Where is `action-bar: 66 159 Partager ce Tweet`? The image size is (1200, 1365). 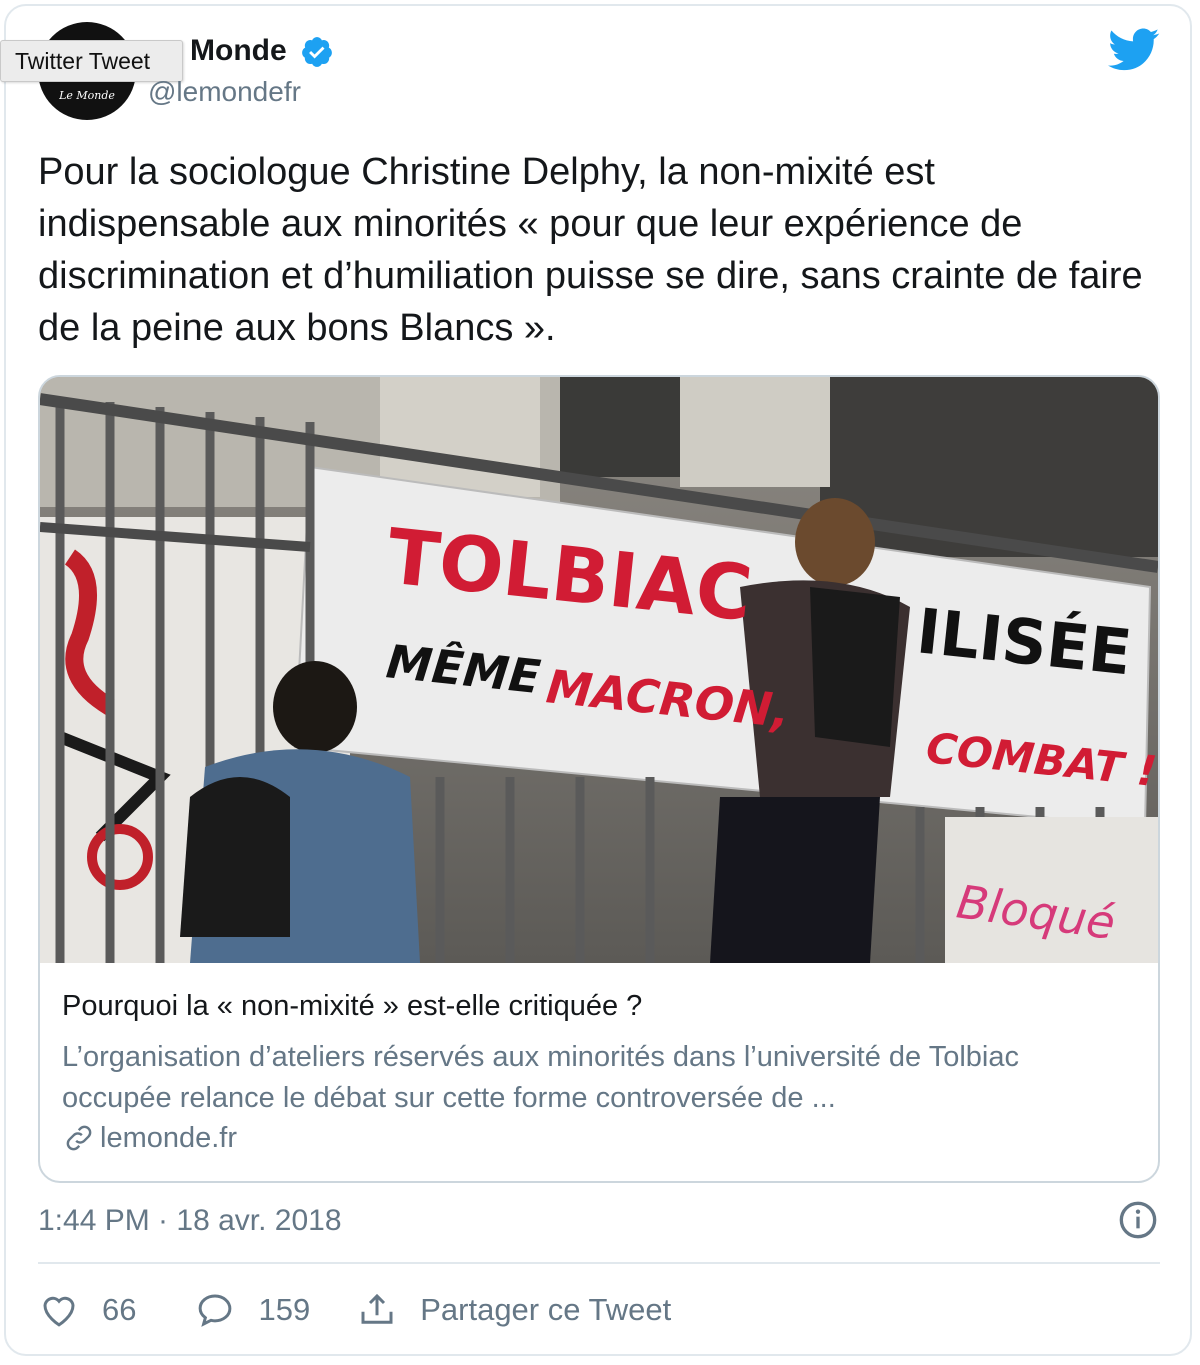
action-bar: 66 159 Partager ce Tweet is located at coordinates (354, 1310).